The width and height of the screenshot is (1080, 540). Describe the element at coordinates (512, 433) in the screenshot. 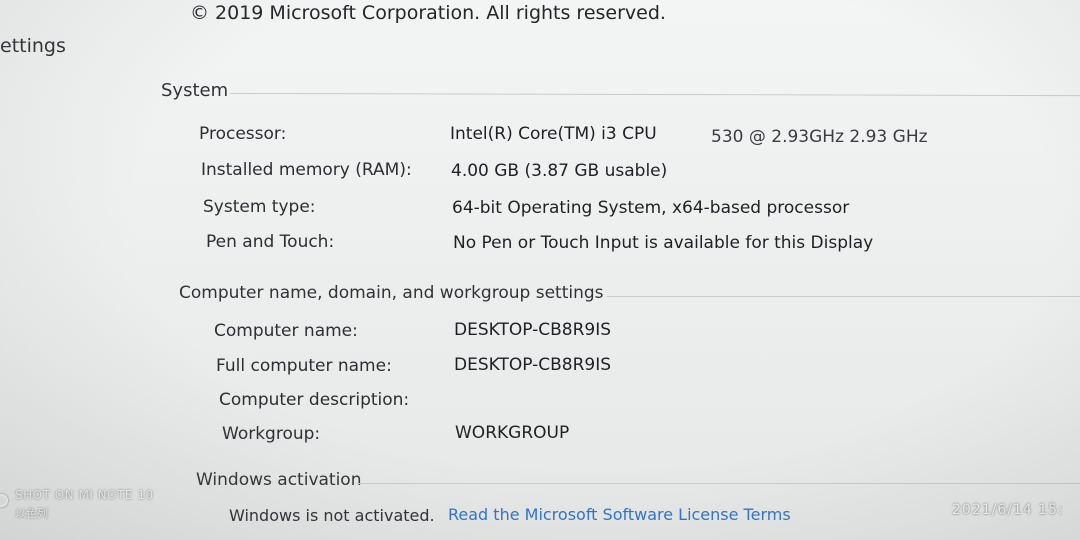

I see `workgroup-value: WORKGROUP` at that location.